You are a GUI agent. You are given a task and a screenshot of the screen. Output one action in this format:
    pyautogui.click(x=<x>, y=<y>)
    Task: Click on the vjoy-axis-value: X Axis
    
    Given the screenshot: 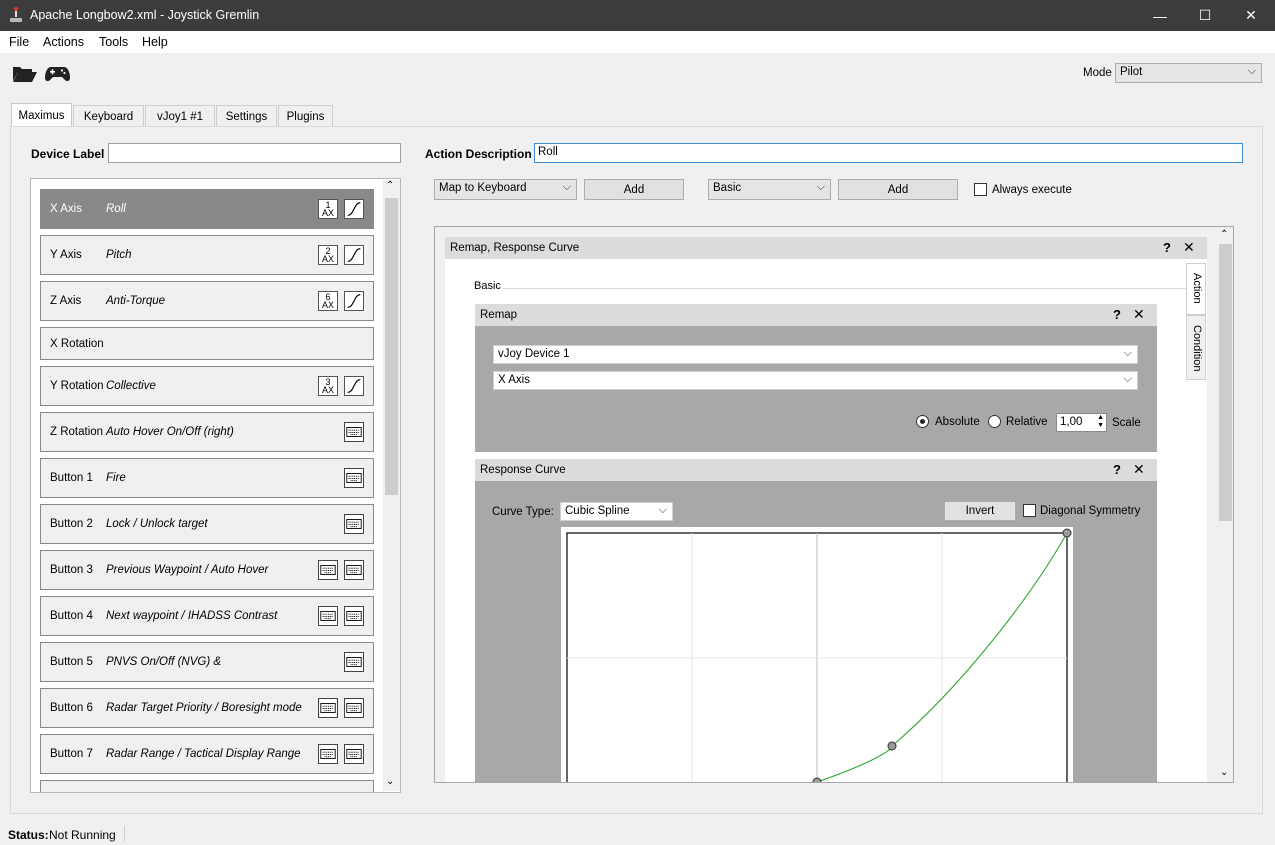 What is the action you would take?
    pyautogui.click(x=514, y=380)
    